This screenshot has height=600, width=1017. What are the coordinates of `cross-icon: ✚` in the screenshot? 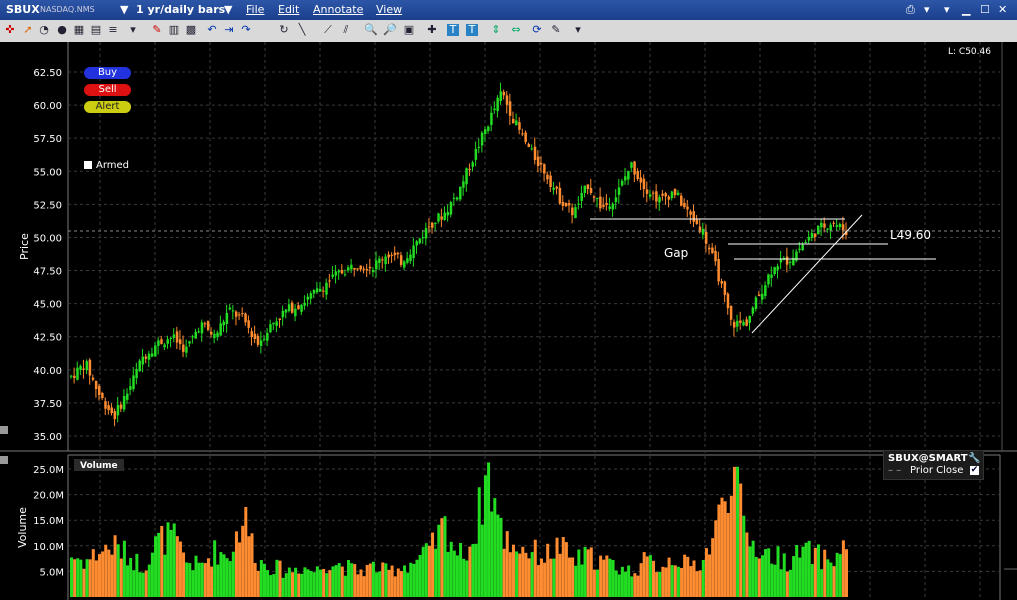 It's located at (432, 30).